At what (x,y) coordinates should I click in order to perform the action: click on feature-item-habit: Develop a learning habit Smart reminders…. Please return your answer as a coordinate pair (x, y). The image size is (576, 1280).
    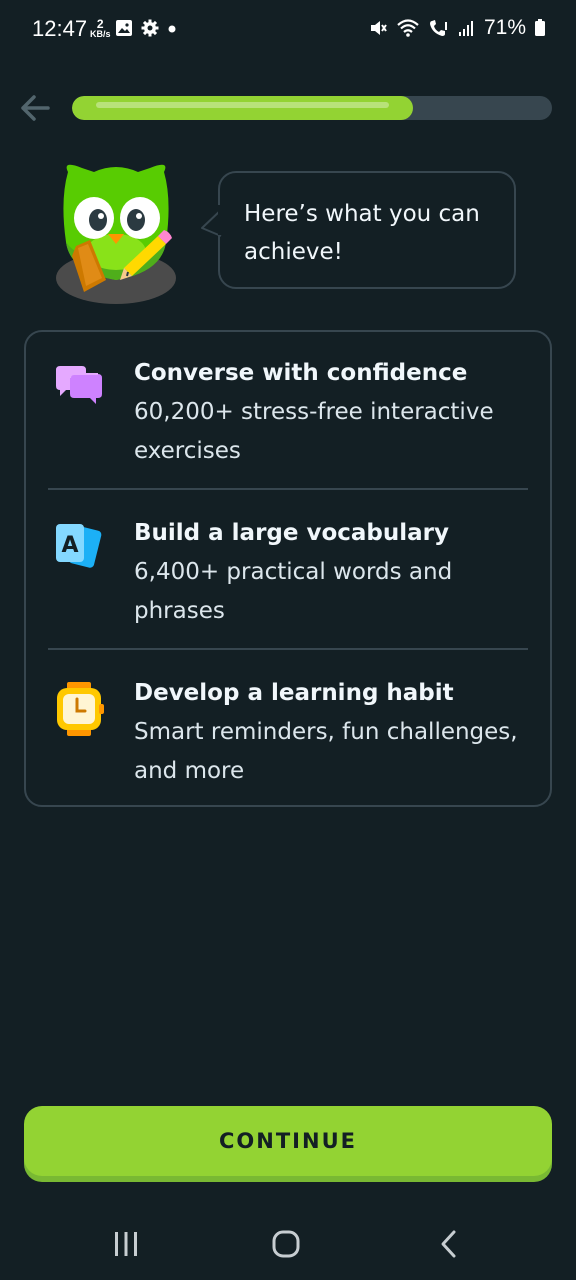
    Looking at the image, I should click on (288, 730).